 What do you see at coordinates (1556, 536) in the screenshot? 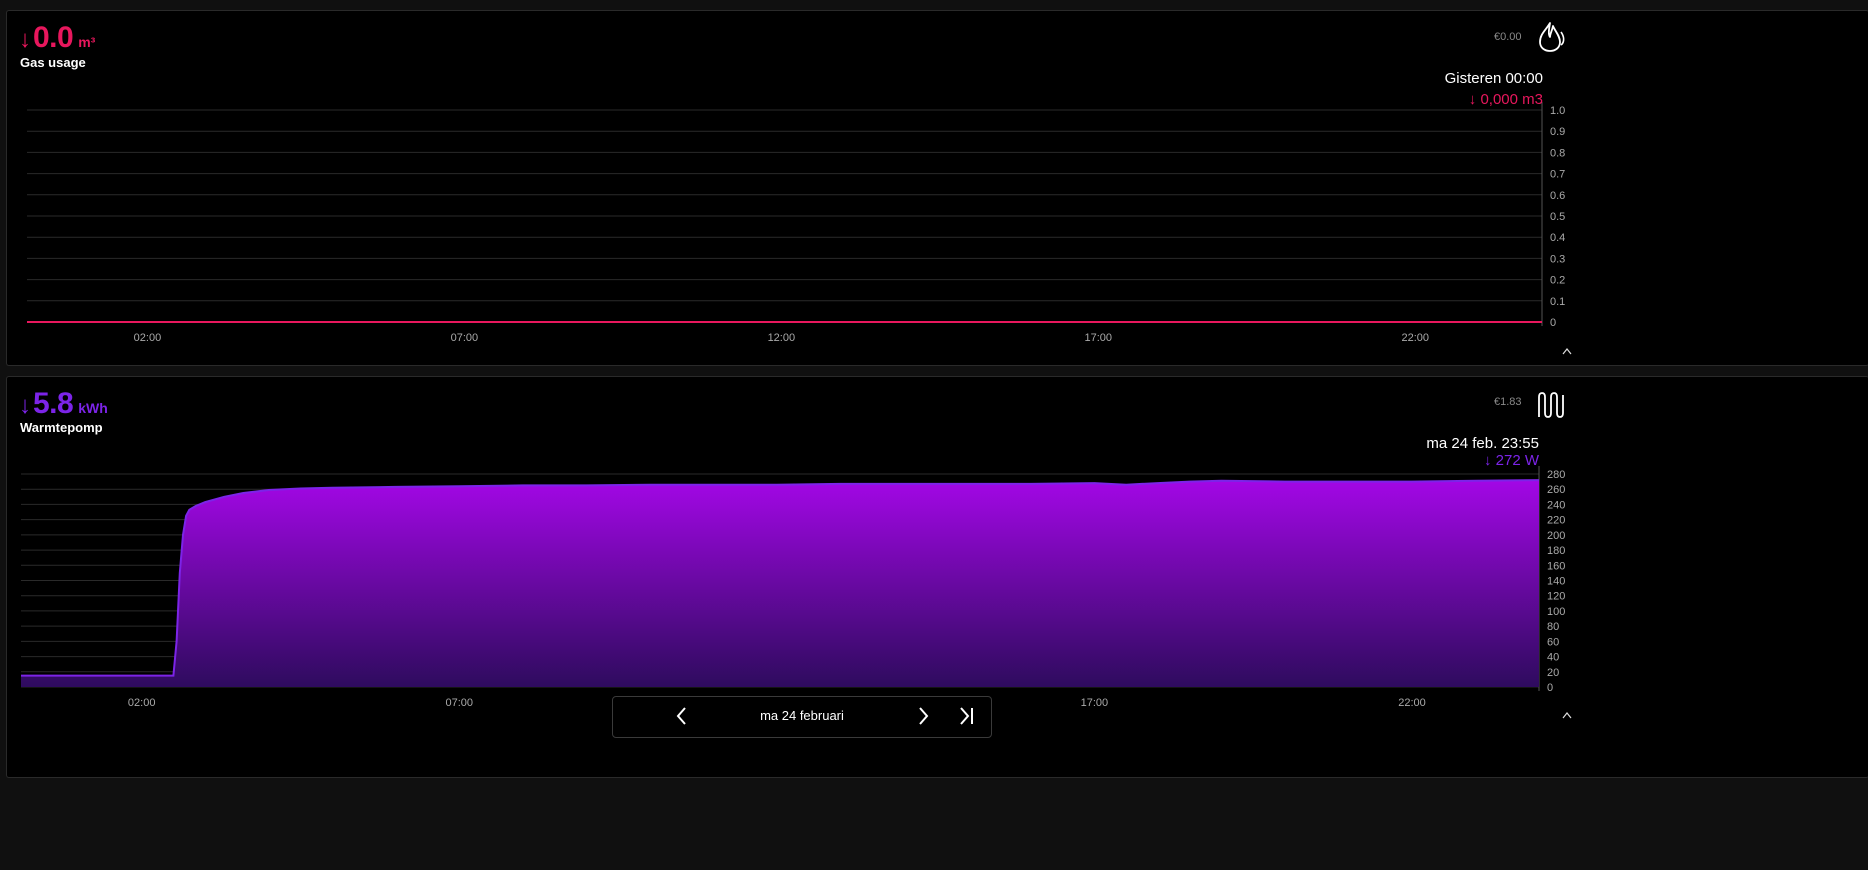
I see `y-tick-label: 200` at bounding box center [1556, 536].